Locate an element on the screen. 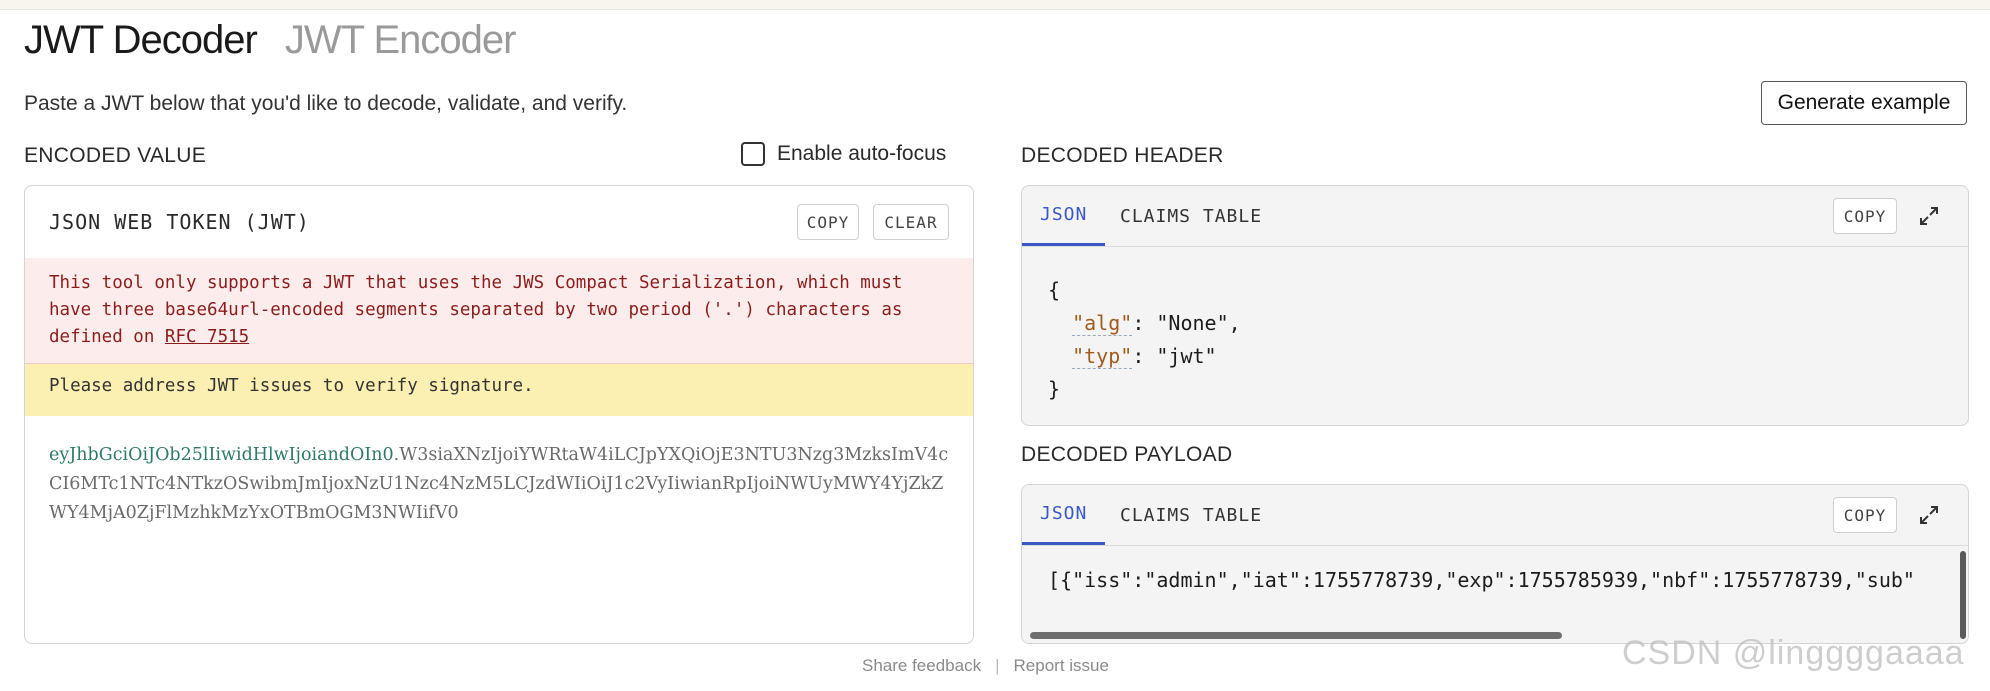  copy-header-button: COPY is located at coordinates (1865, 216).